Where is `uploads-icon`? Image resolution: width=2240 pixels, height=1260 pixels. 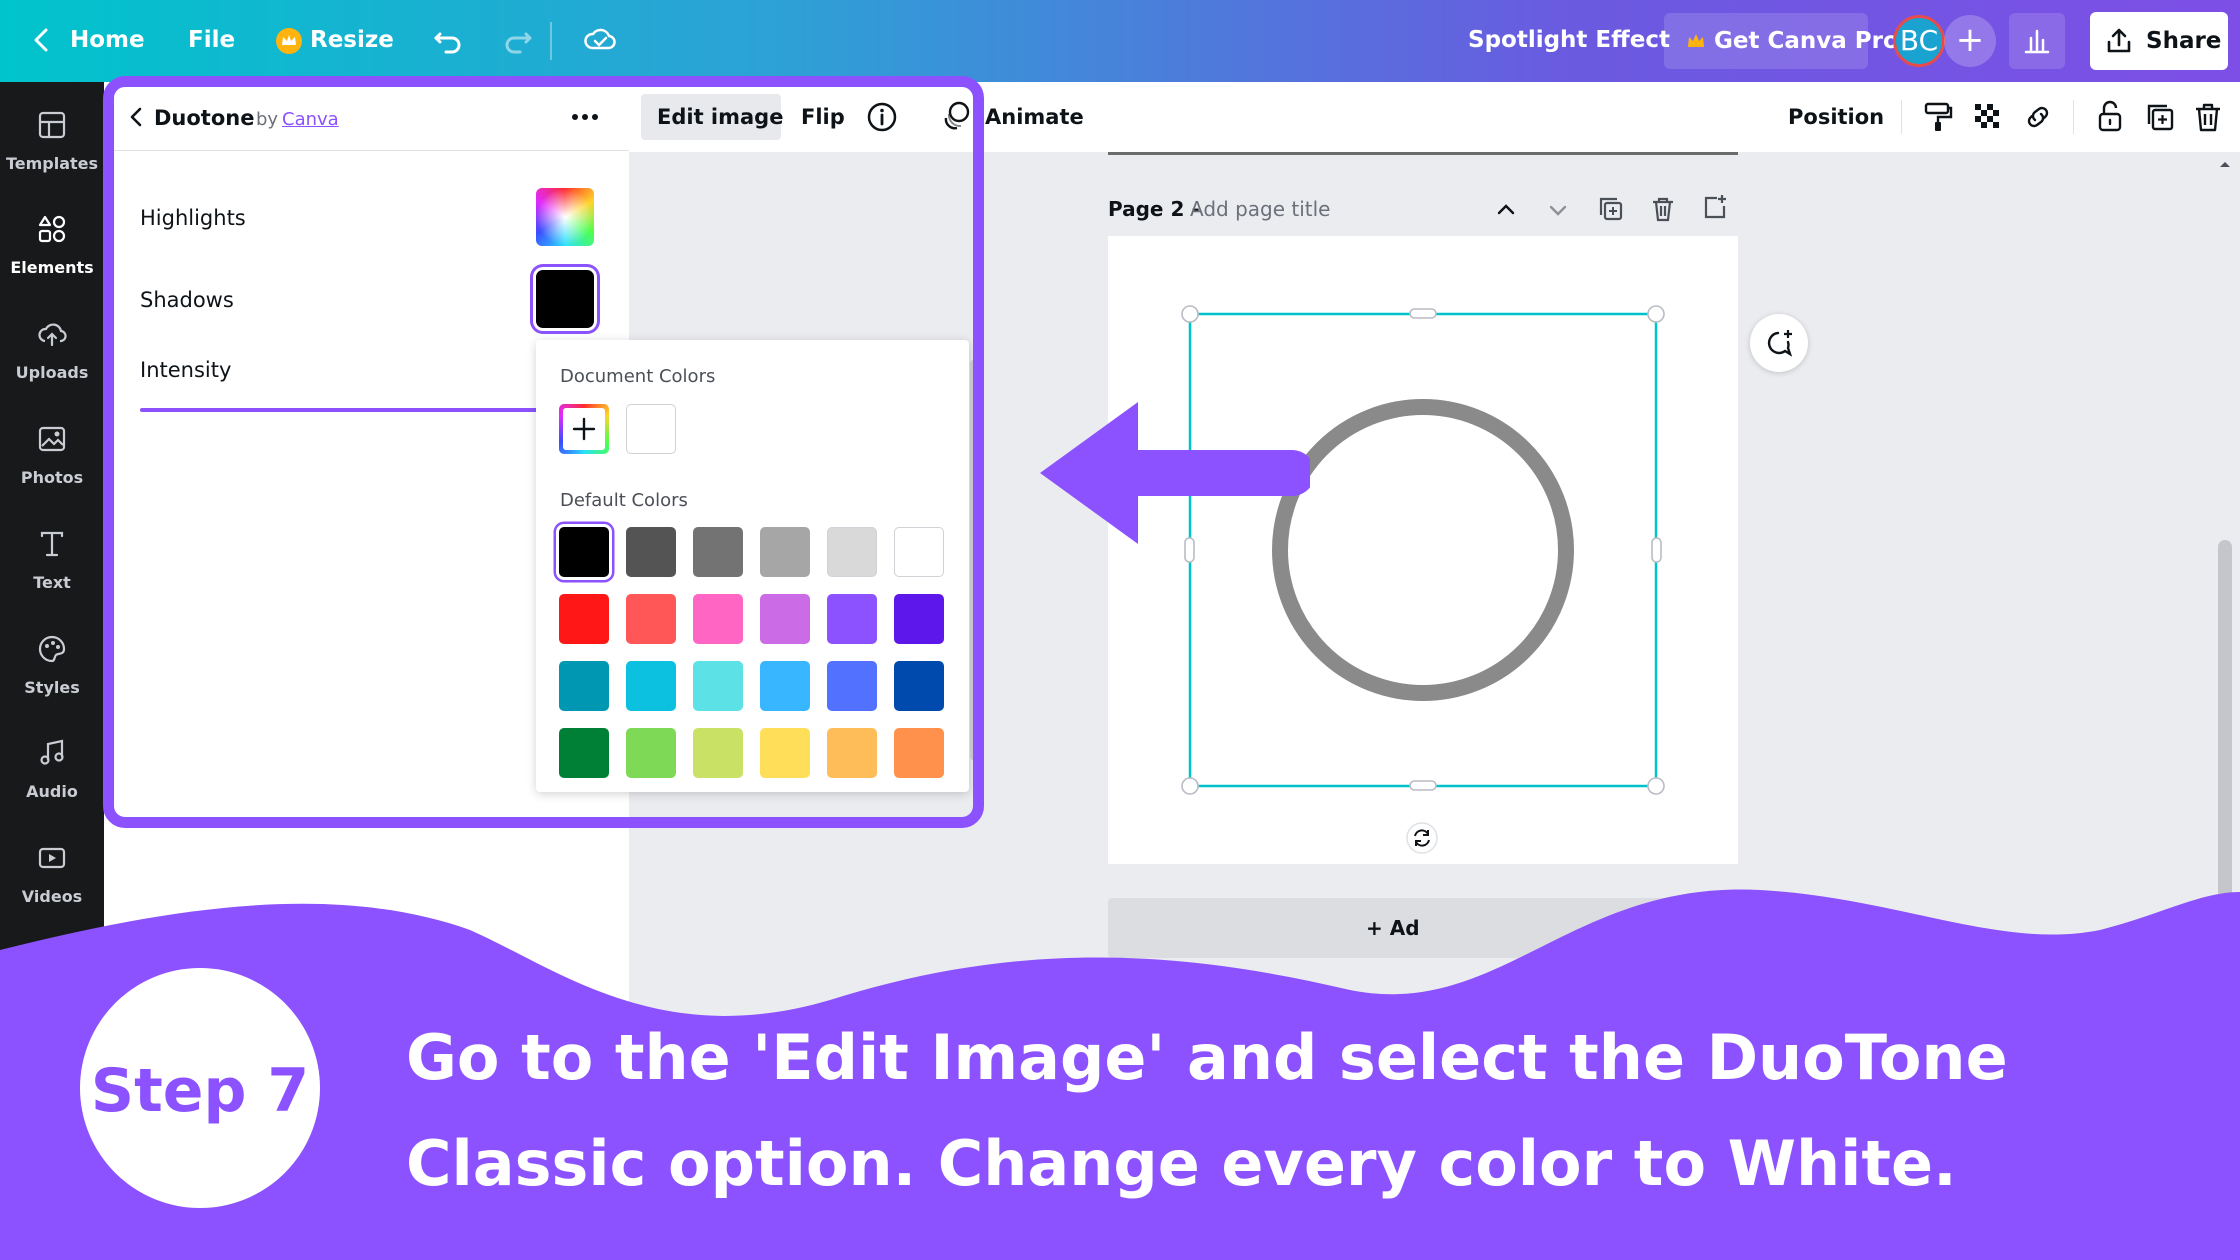
uploads-icon is located at coordinates (52, 335).